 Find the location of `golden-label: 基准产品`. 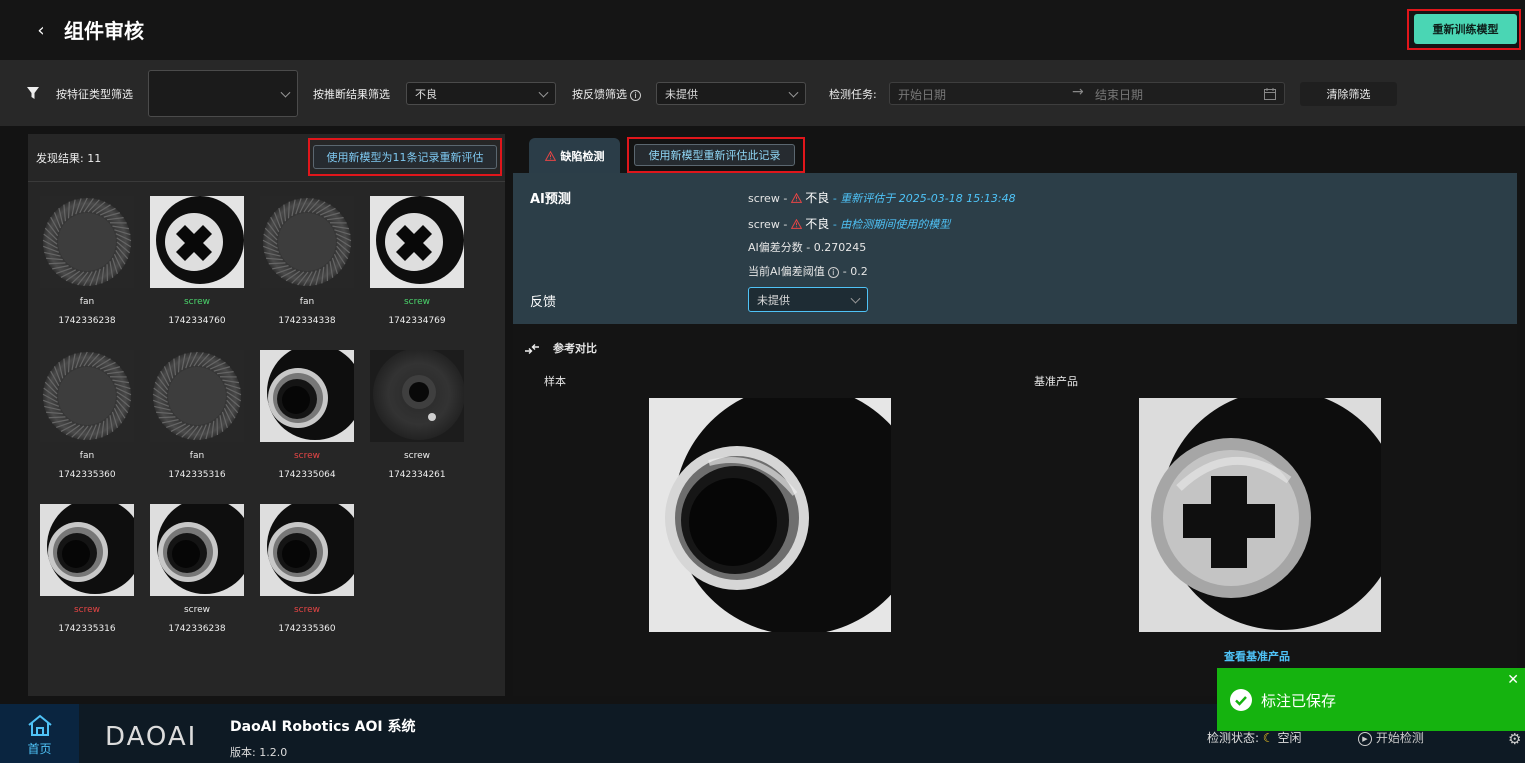

golden-label: 基准产品 is located at coordinates (1056, 381).